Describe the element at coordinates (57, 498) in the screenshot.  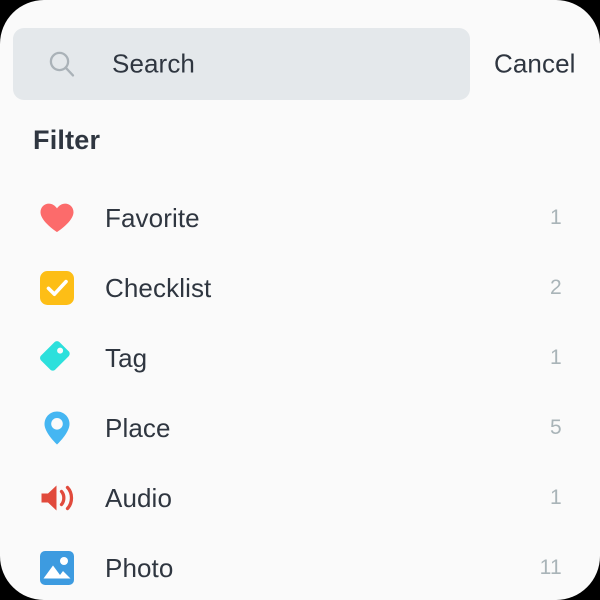
I see `audio-icon` at that location.